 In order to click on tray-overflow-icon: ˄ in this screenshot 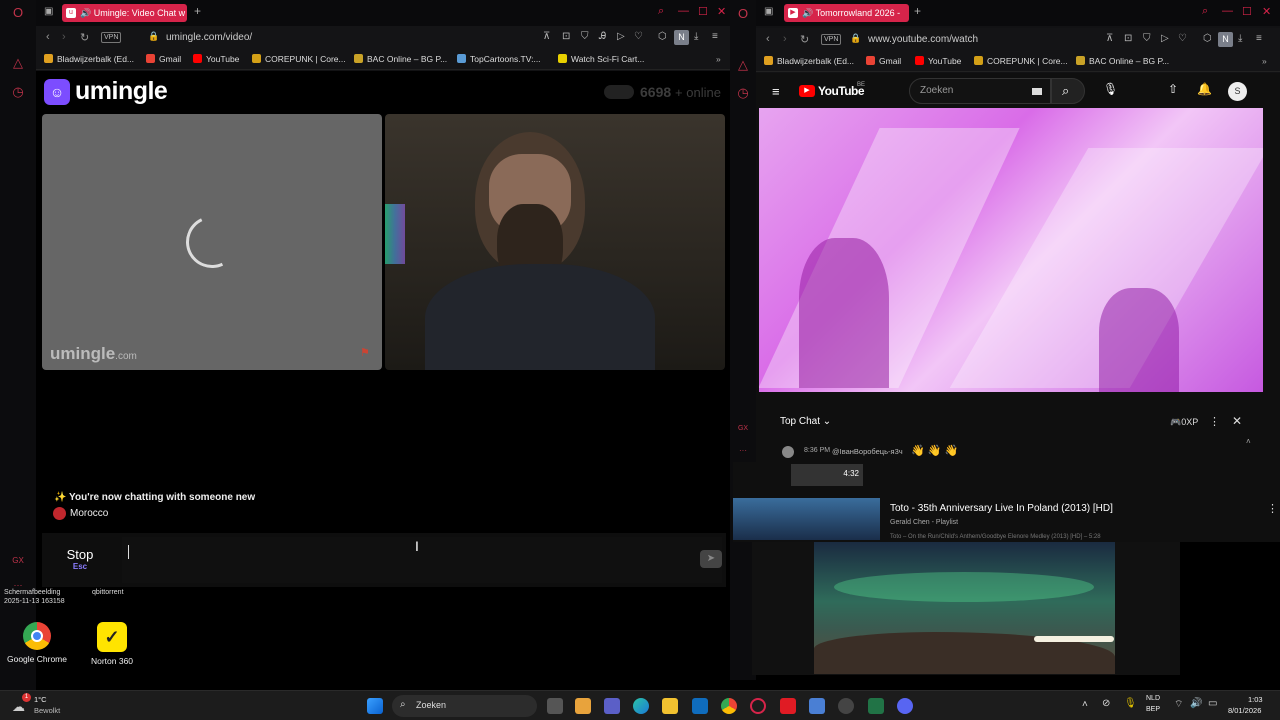, I will do `click(1085, 704)`.